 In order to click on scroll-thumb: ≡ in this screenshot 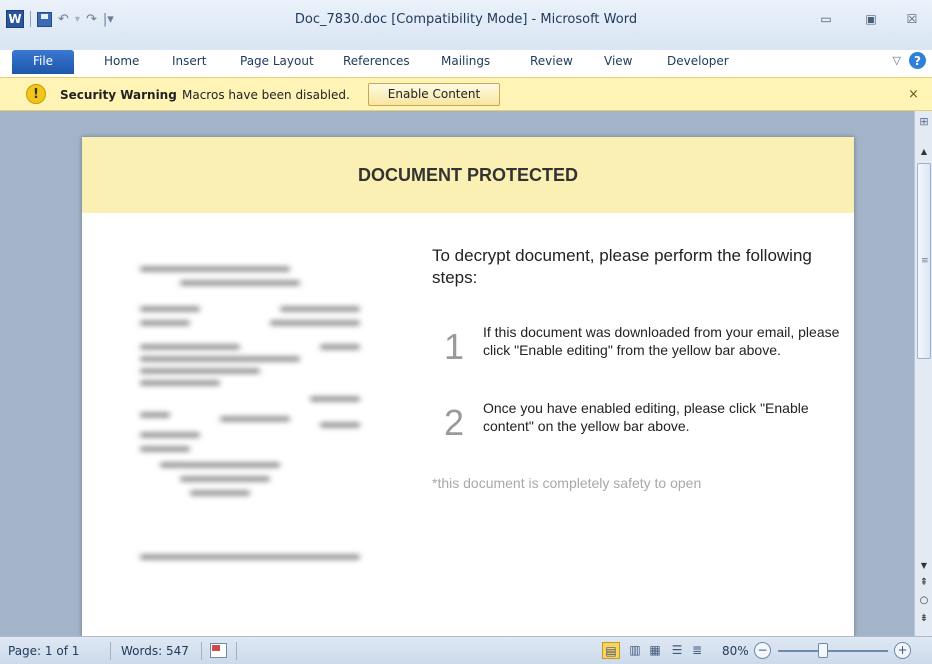, I will do `click(924, 261)`.